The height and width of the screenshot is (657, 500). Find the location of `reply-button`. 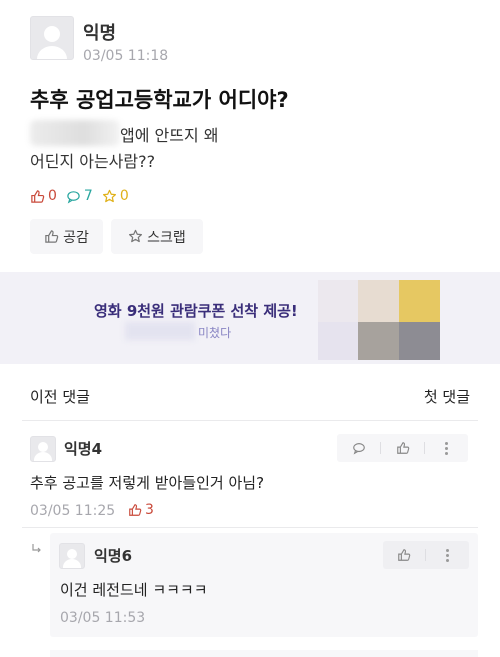

reply-button is located at coordinates (358, 448).